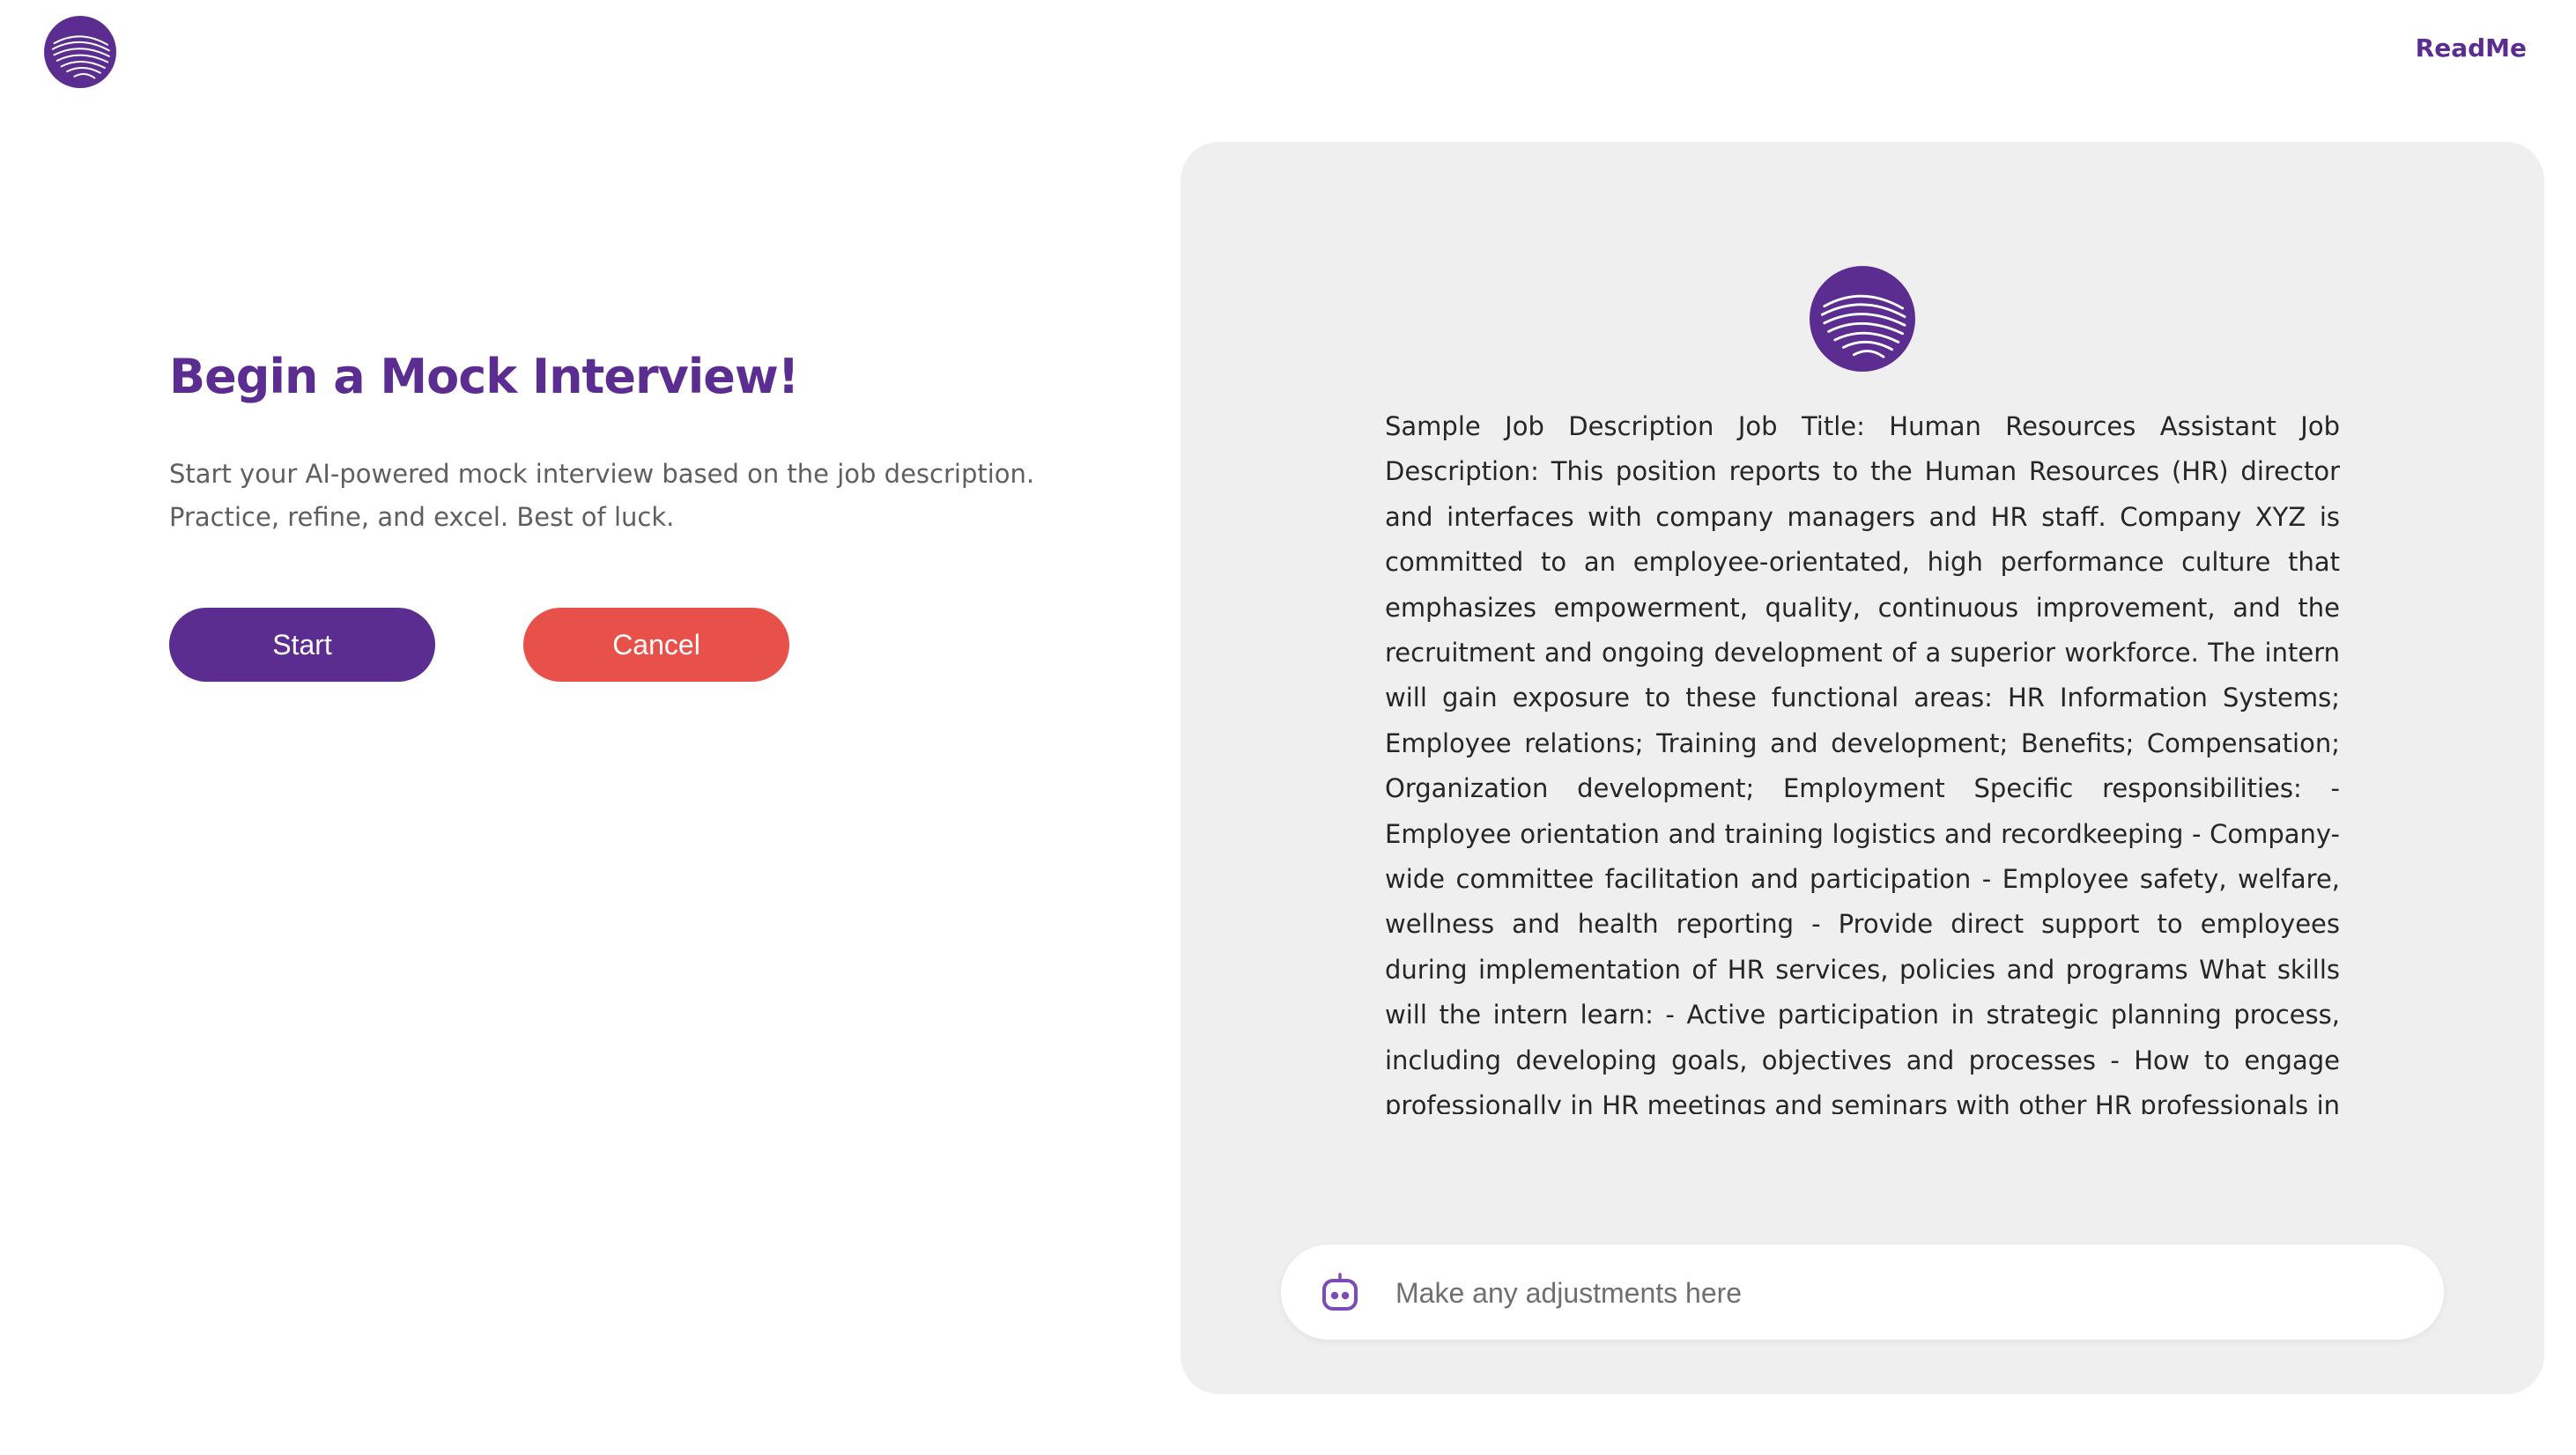  I want to click on robot-icon, so click(1340, 1292).